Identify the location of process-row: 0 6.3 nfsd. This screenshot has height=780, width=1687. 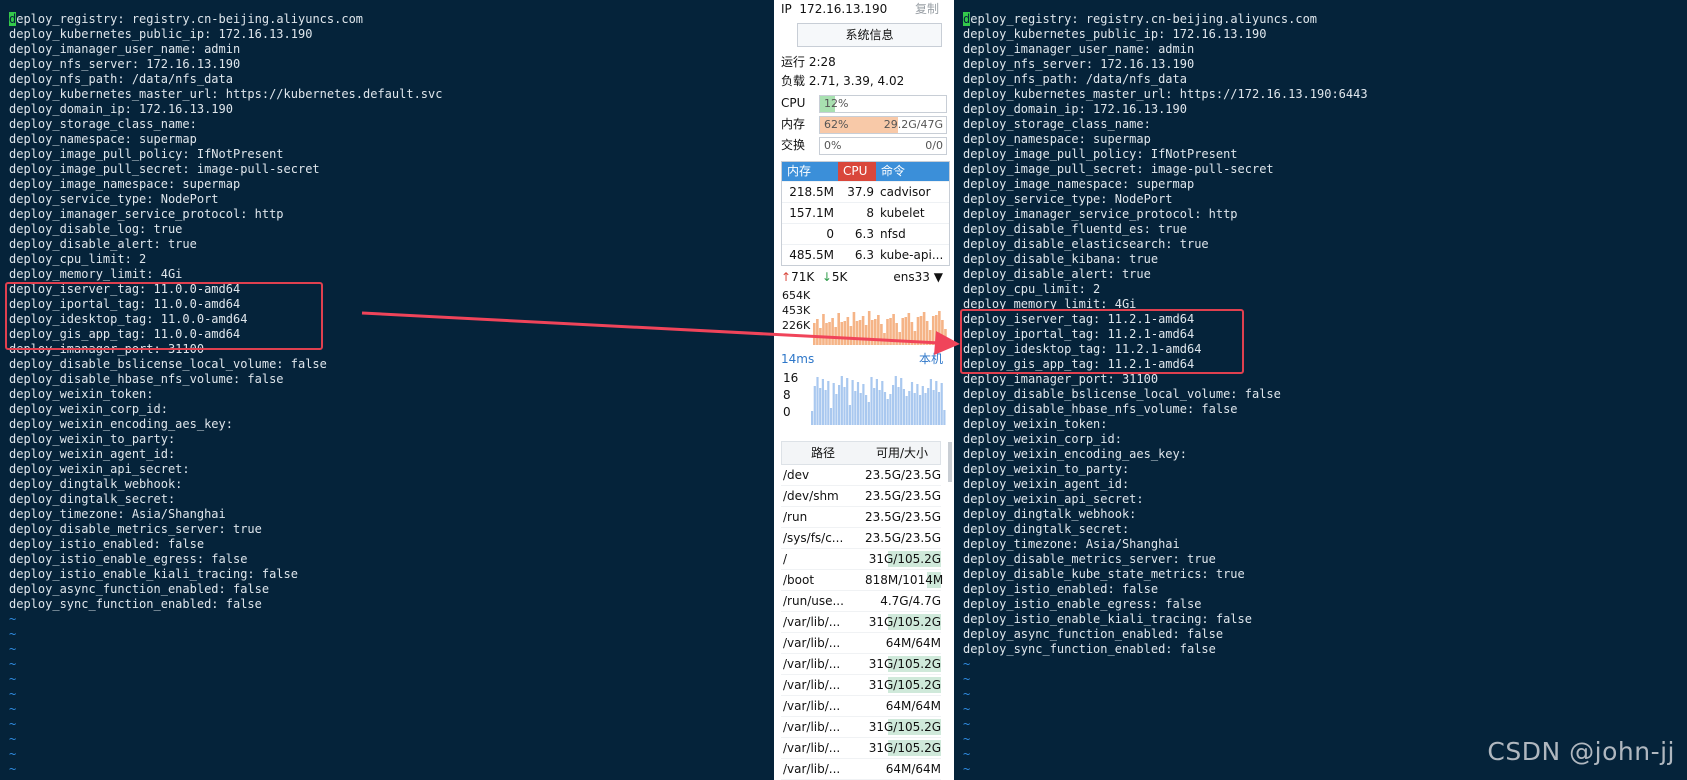
(865, 233).